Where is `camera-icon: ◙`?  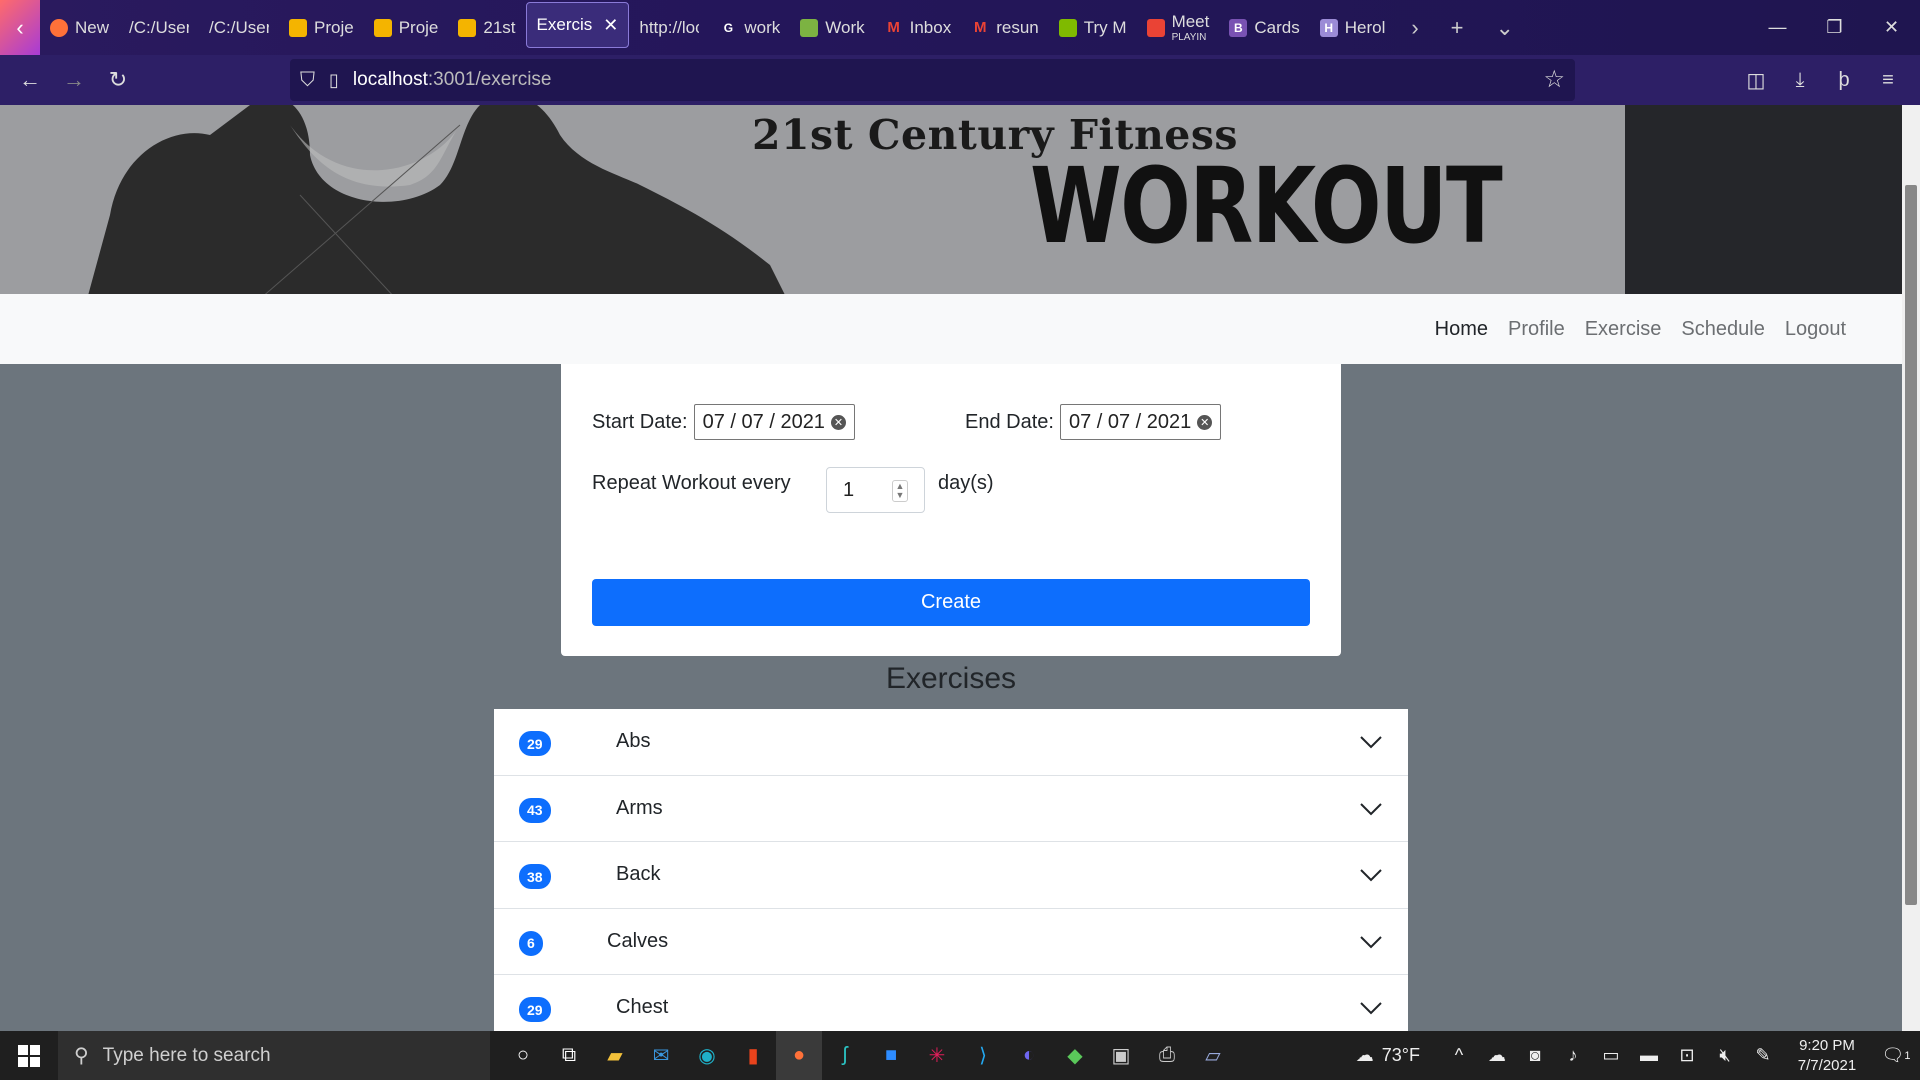 camera-icon: ◙ is located at coordinates (1535, 1055).